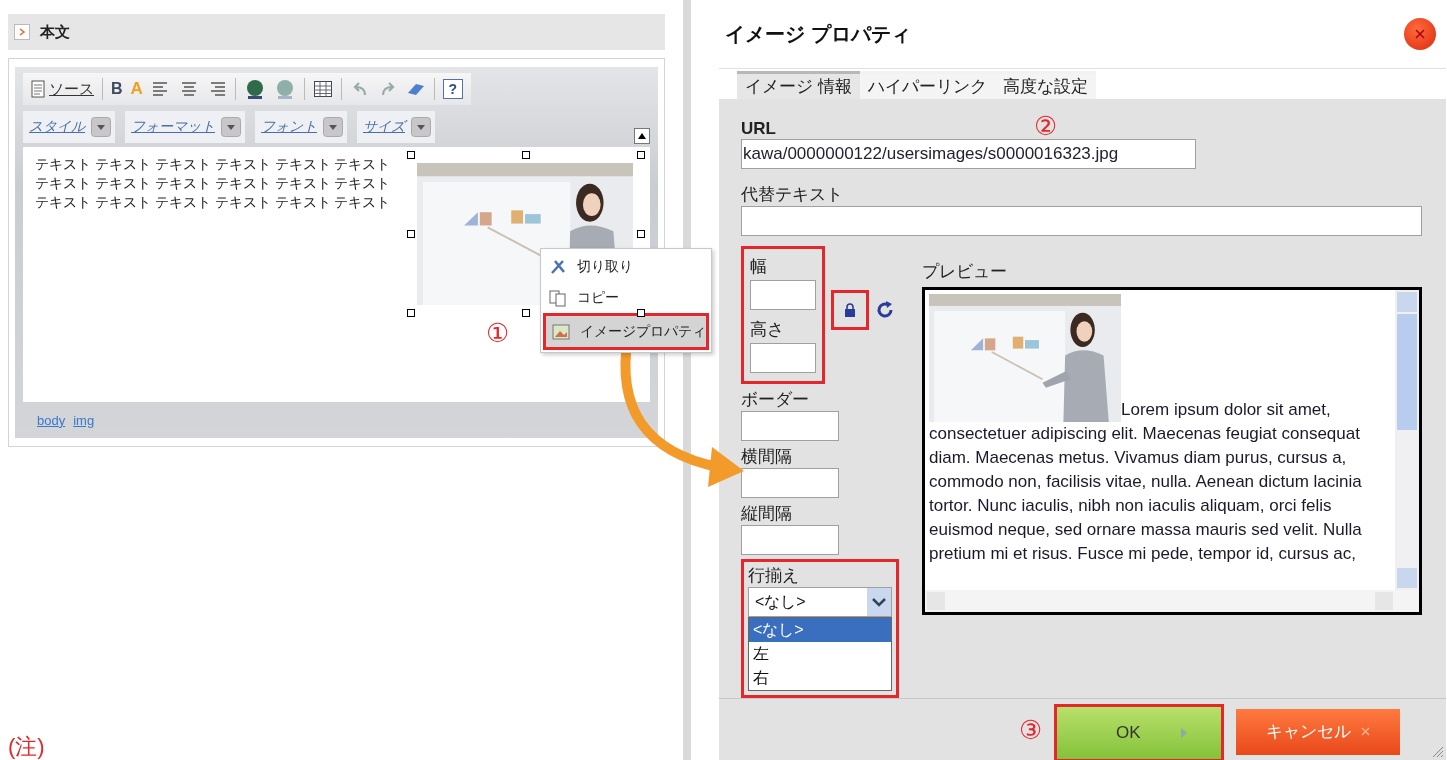 This screenshot has height=760, width=1447. Describe the element at coordinates (626, 331) in the screenshot. I see `menu-item: イメージプロパティ` at that location.